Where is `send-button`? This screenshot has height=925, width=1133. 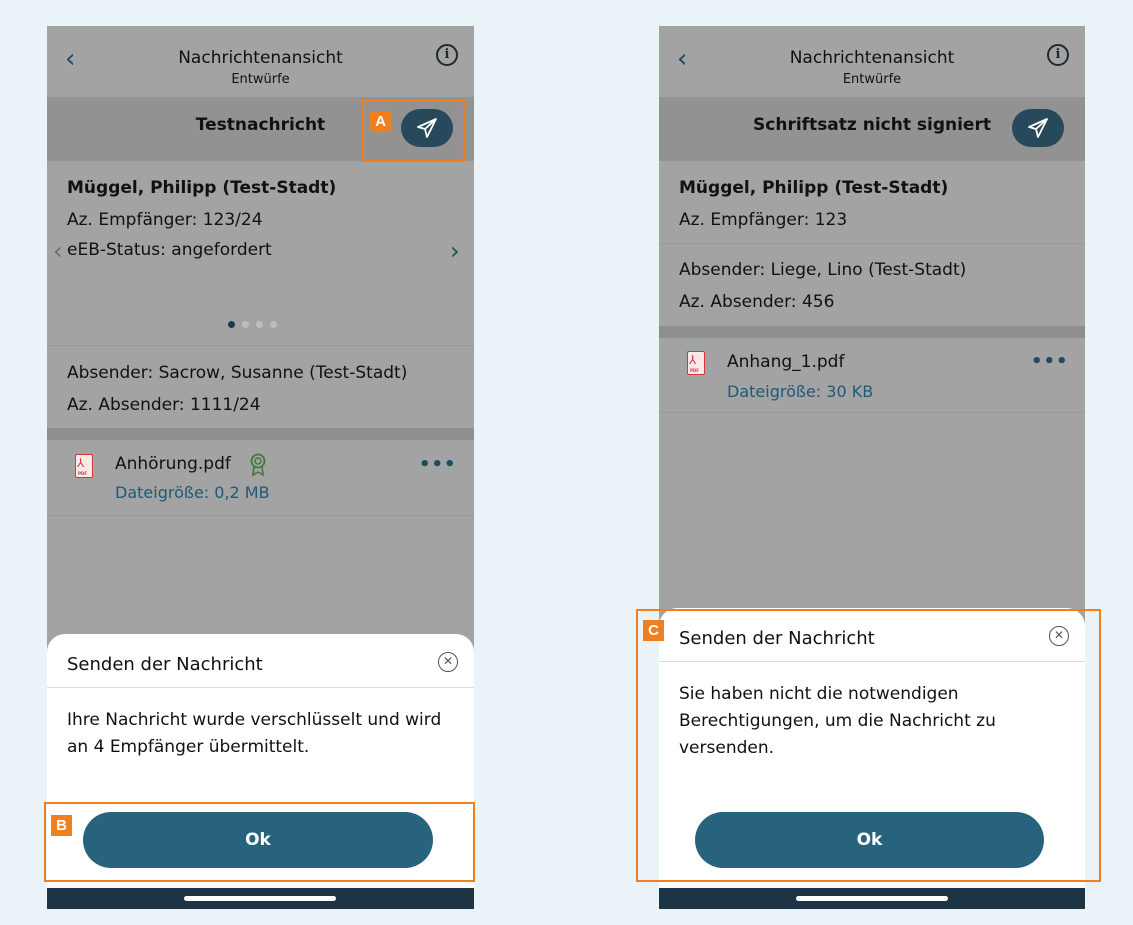
send-button is located at coordinates (1038, 128).